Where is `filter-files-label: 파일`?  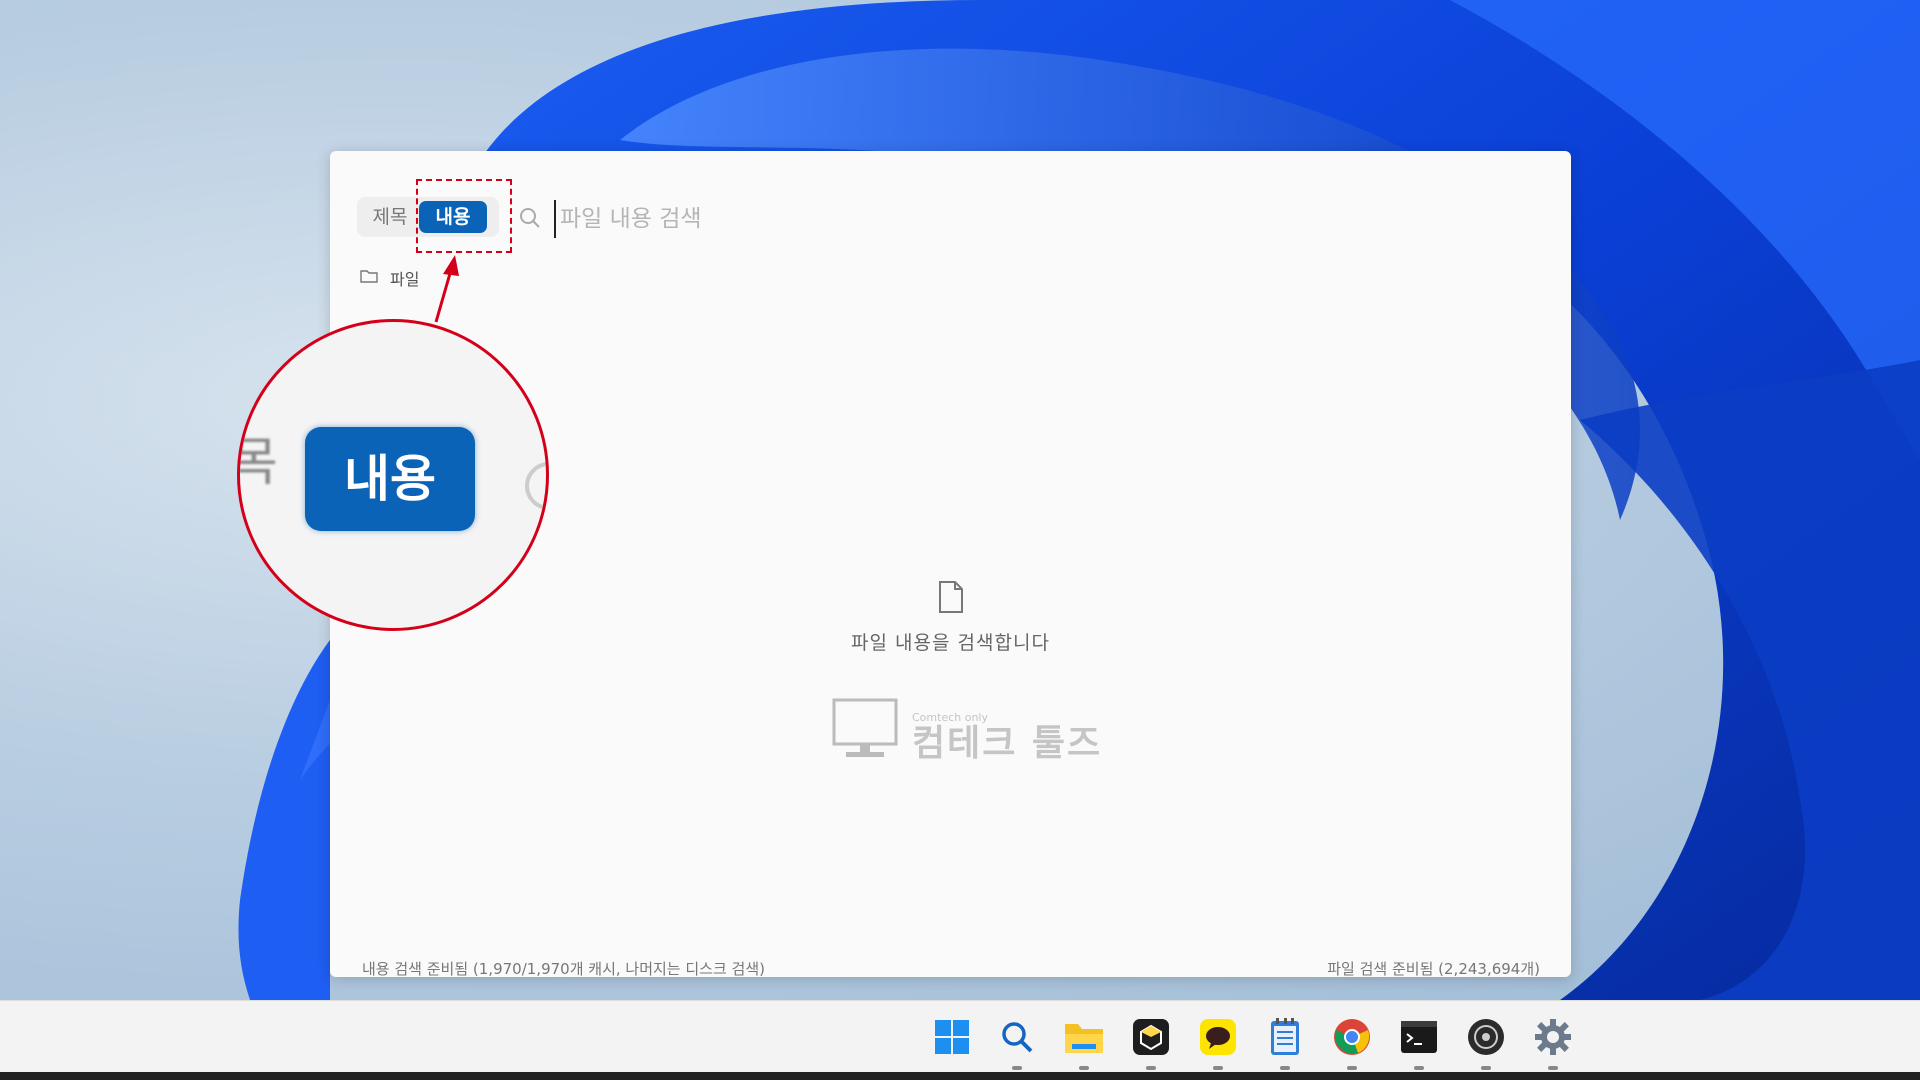
filter-files-label: 파일 is located at coordinates (405, 279).